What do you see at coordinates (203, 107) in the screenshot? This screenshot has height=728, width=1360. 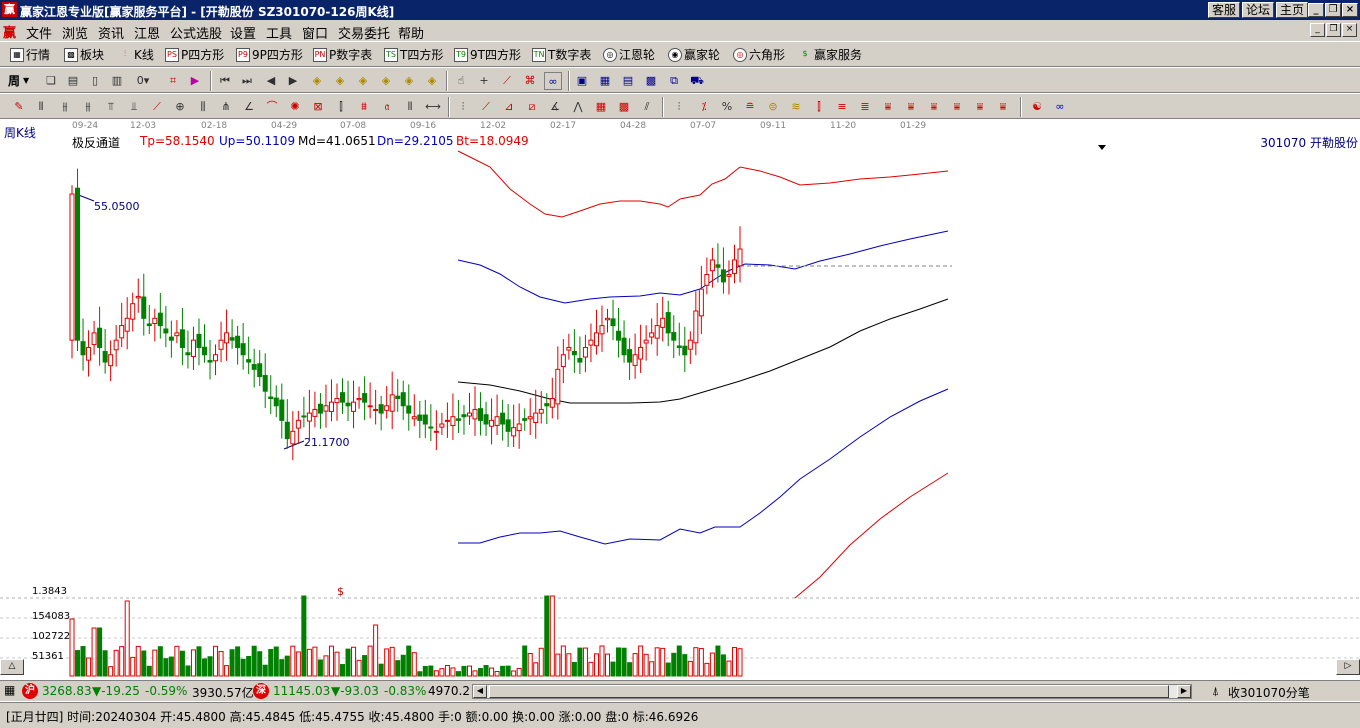 I see `lines-icon: ⫼` at bounding box center [203, 107].